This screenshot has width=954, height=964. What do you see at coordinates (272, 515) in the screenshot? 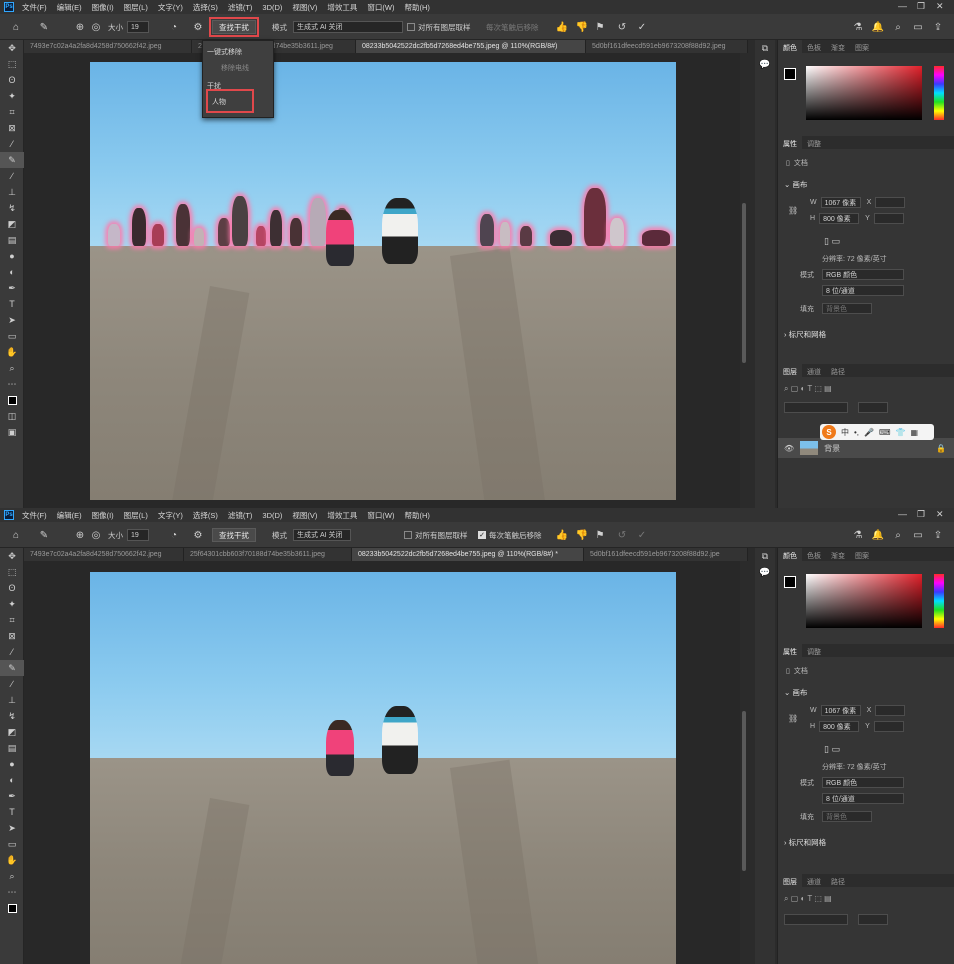
I see `menu-3d: 3D(D)` at bounding box center [272, 515].